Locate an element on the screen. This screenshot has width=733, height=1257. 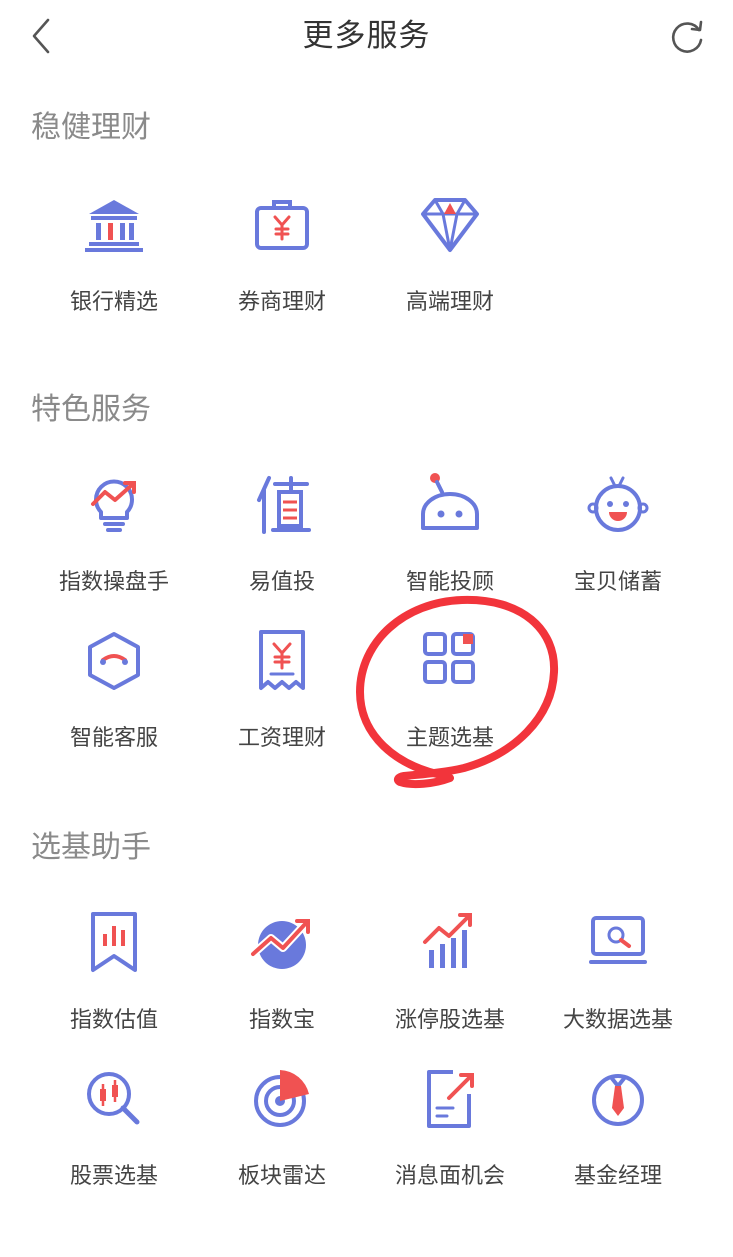
service-label: 板块雷达 is located at coordinates (281, 1176).